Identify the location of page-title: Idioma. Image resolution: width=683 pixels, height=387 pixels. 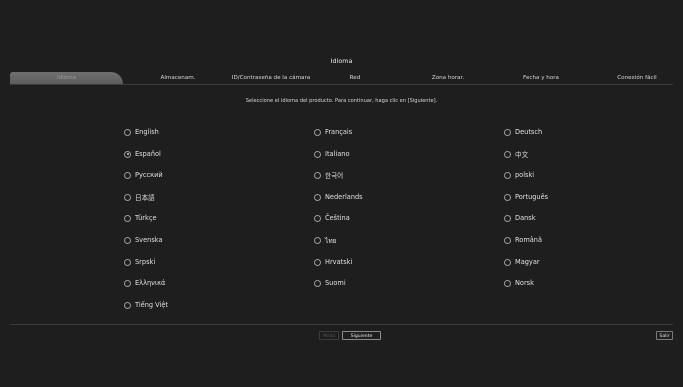
(341, 61).